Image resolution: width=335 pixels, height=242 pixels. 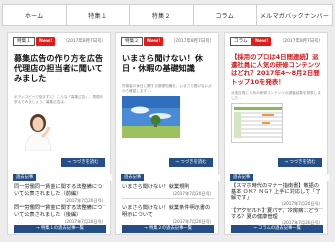 I want to click on archive-title: いまさら聞けない！就業条件明示書の明示について, so click(x=168, y=212).